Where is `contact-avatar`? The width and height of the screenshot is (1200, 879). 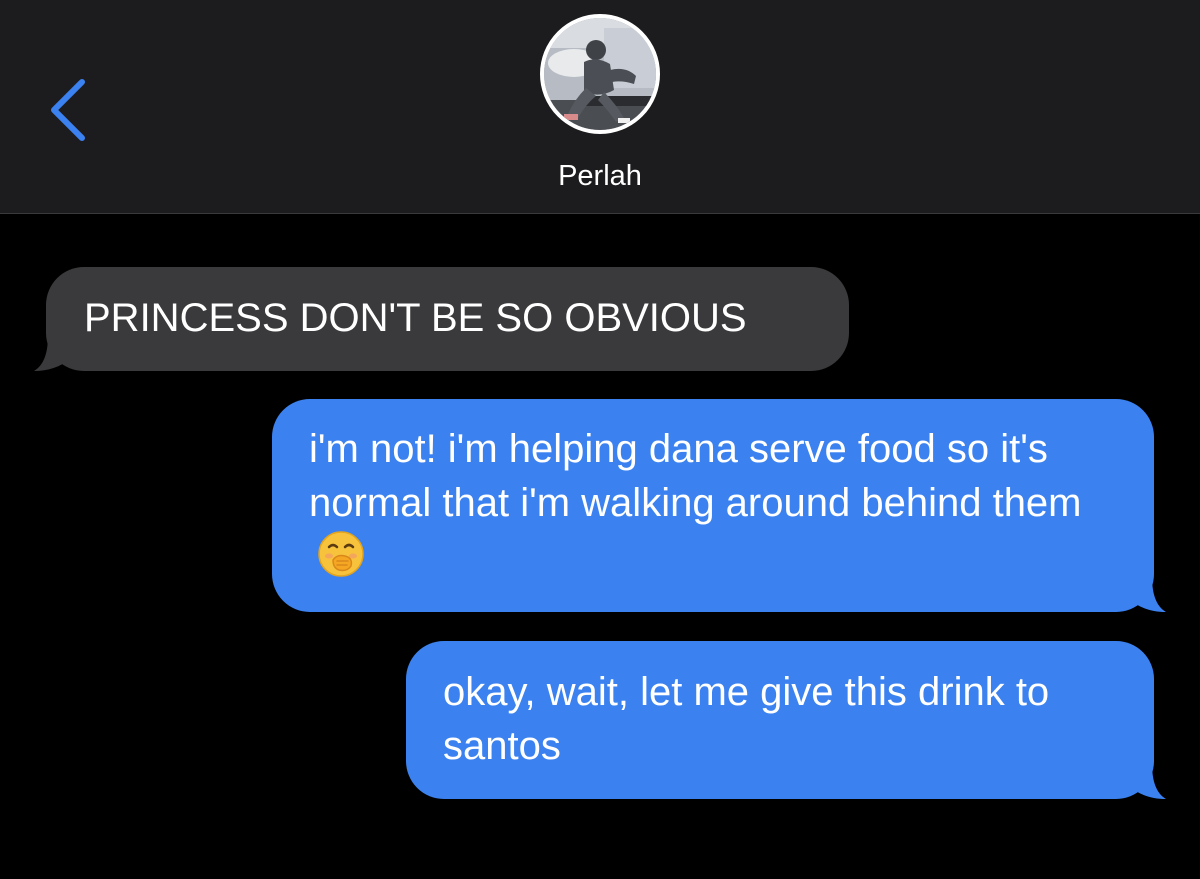
contact-avatar is located at coordinates (600, 74).